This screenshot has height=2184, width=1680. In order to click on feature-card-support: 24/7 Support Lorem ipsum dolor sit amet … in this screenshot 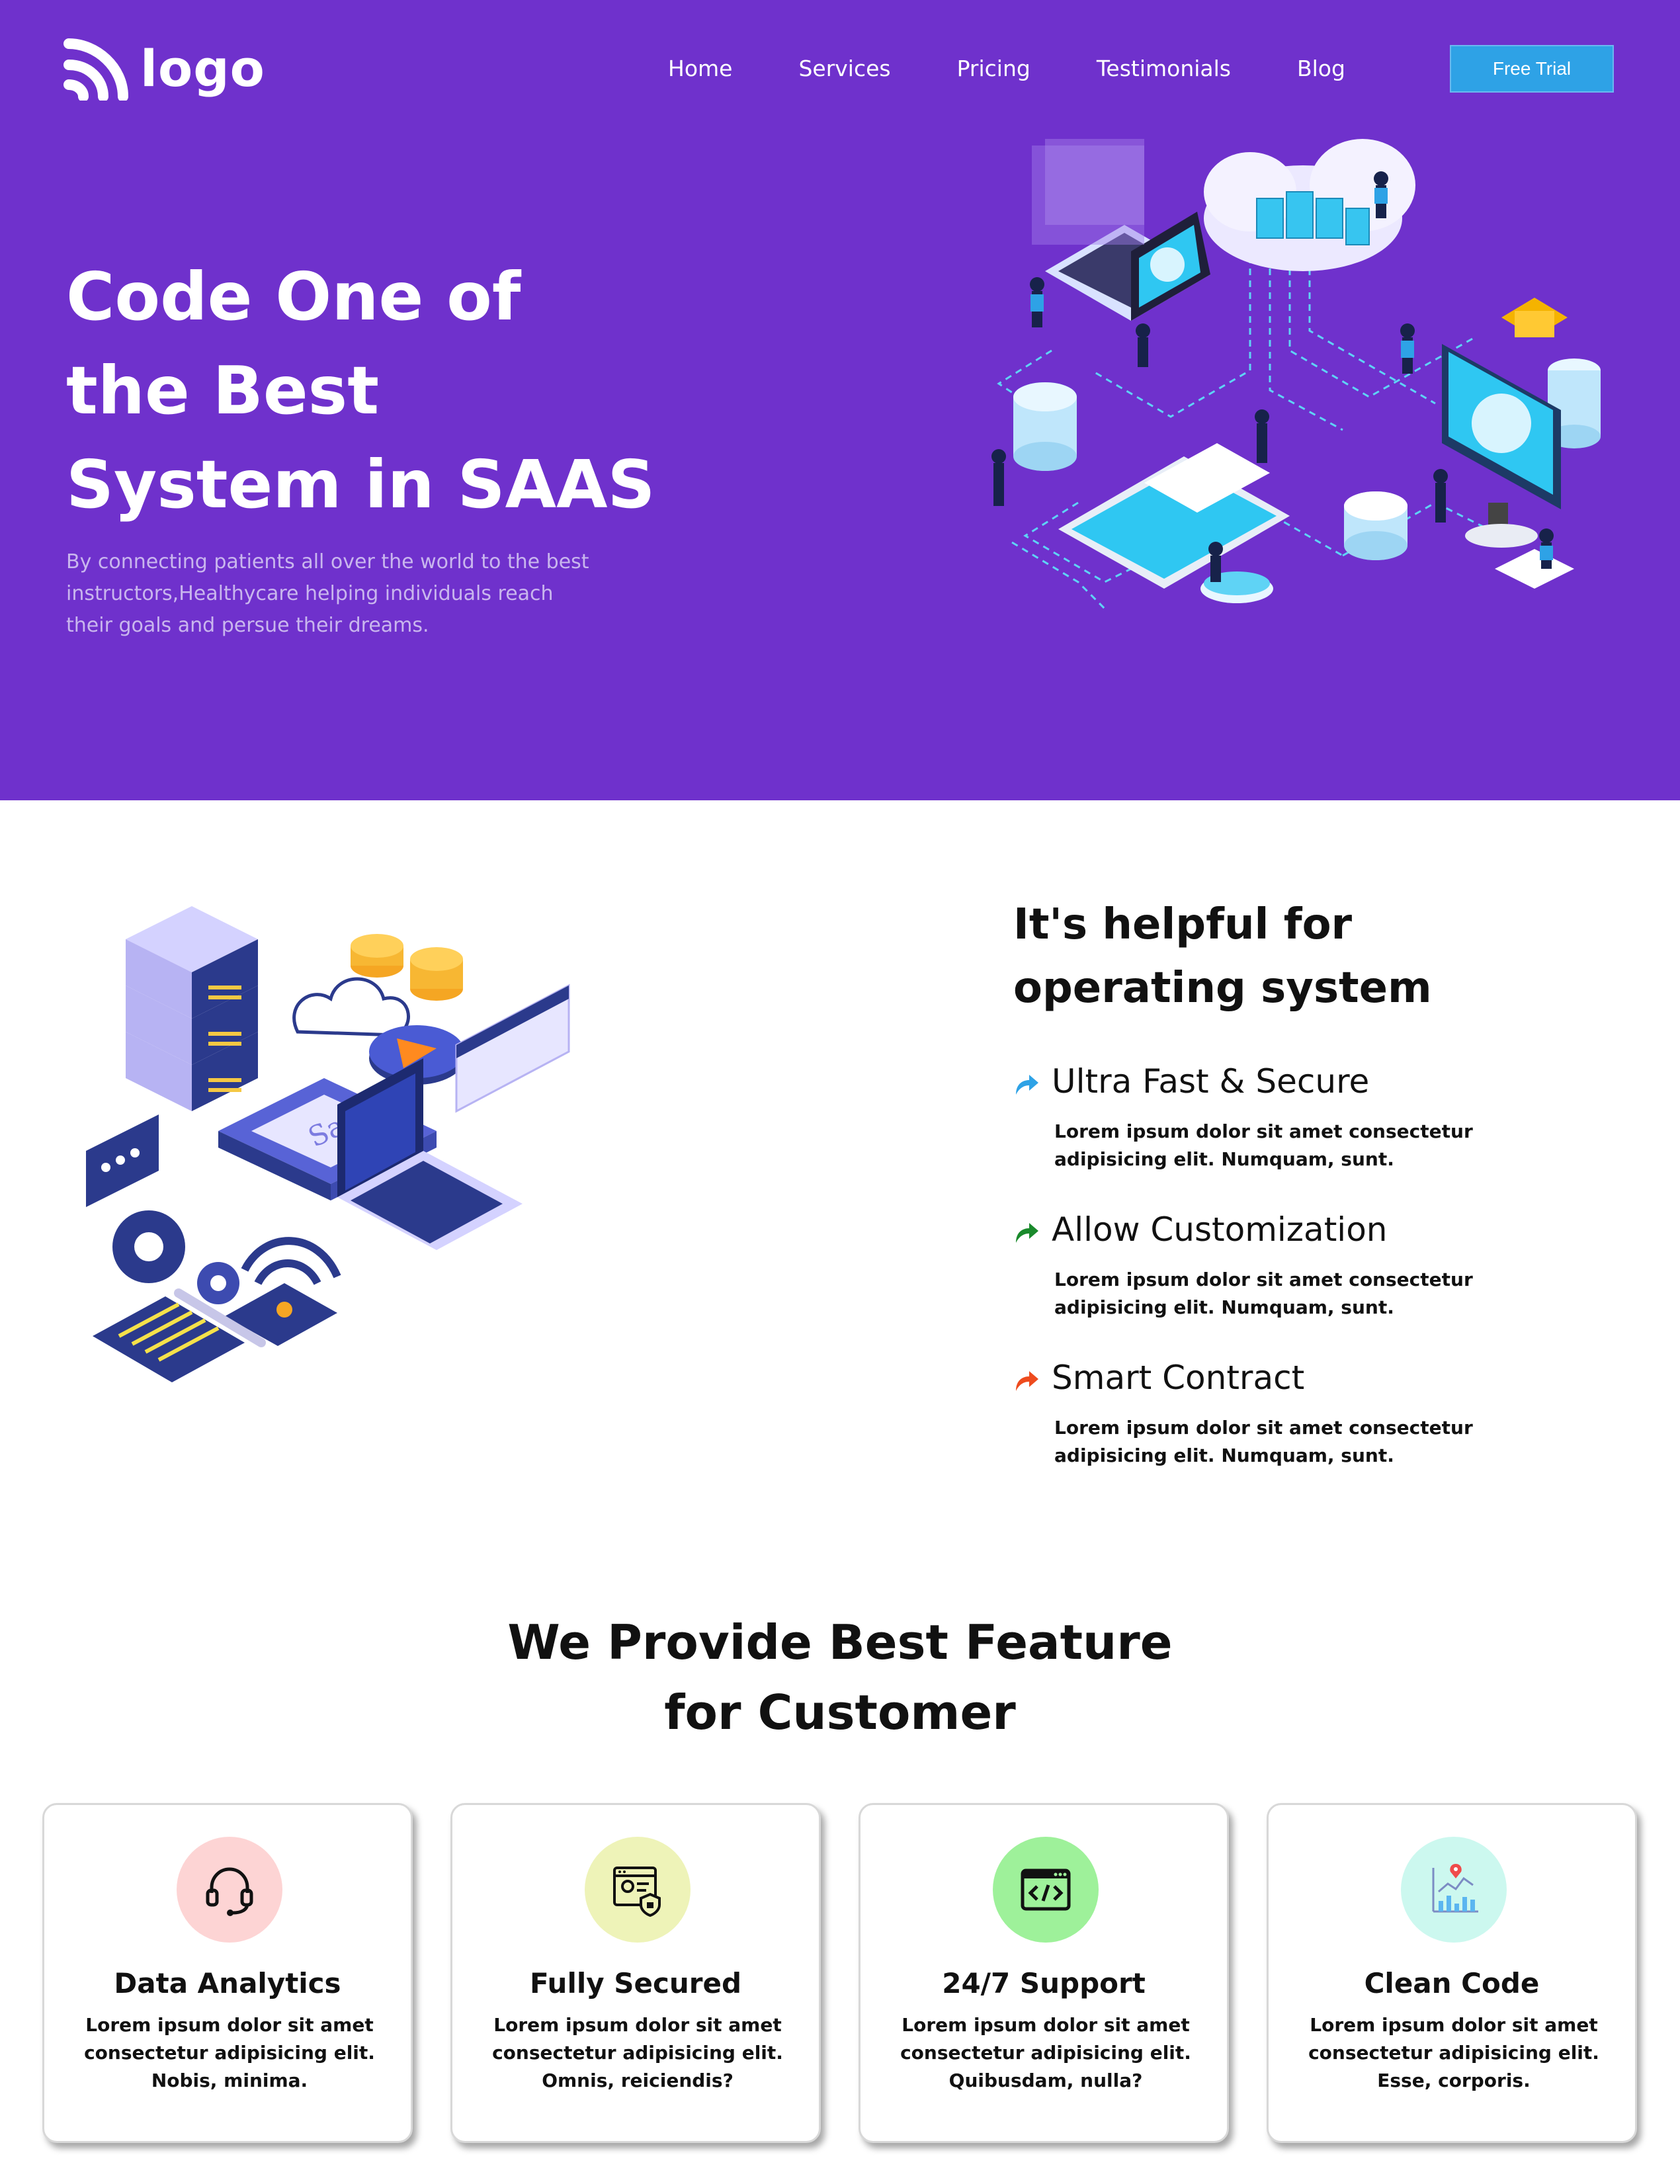, I will do `click(1044, 1973)`.